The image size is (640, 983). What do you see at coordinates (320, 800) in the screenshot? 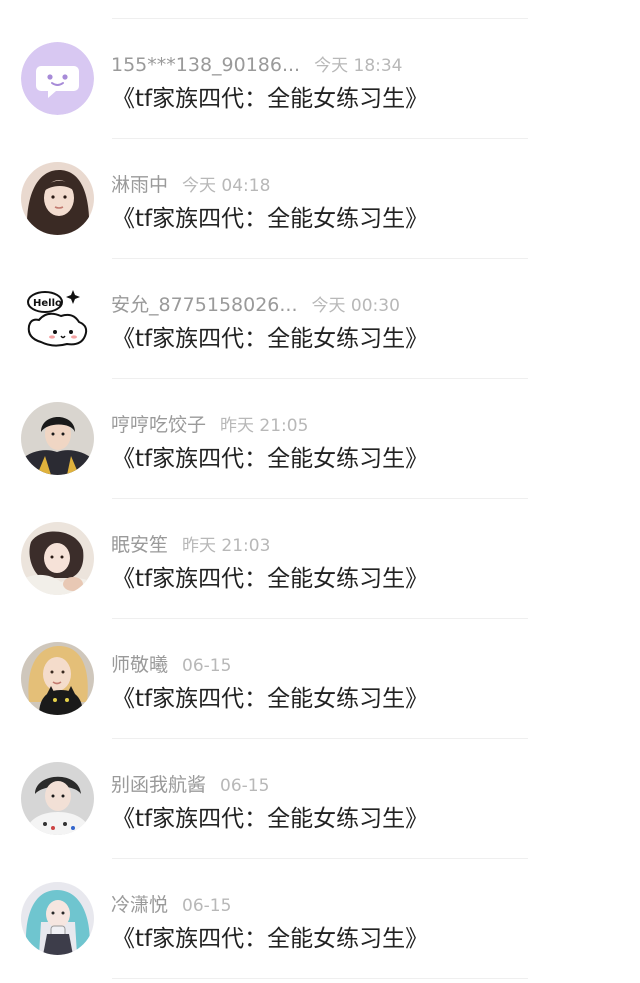
I see `conversation-row: 别函我航酱 06-15 《tf家族四代：全能女练习生》` at bounding box center [320, 800].